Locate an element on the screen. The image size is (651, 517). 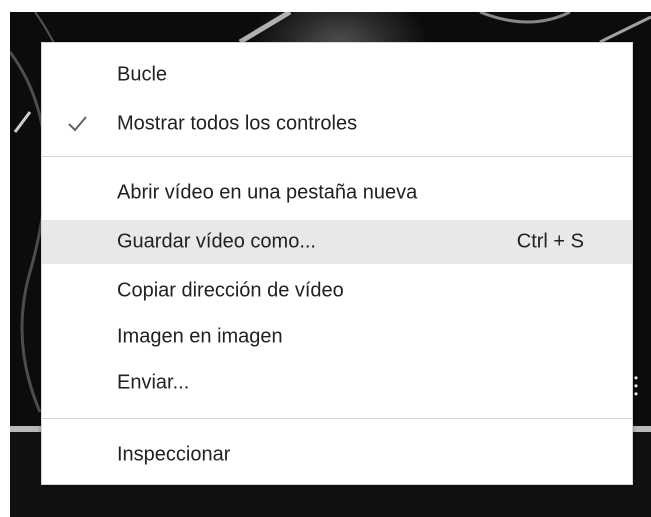
menu-item-loop: Bucle is located at coordinates (337, 75).